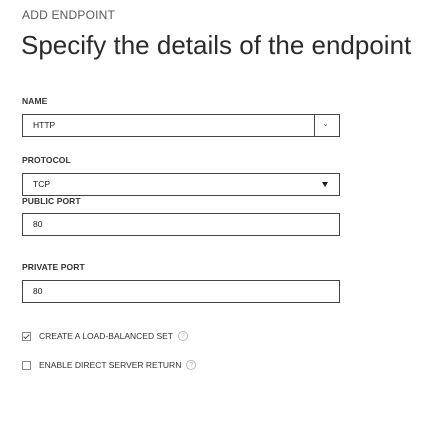  What do you see at coordinates (181, 224) in the screenshot?
I see `public-port-input: 80` at bounding box center [181, 224].